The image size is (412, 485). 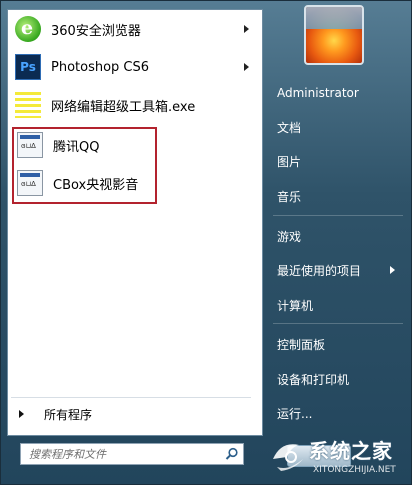 I want to click on menu-item-computer: 计算机, so click(x=338, y=305).